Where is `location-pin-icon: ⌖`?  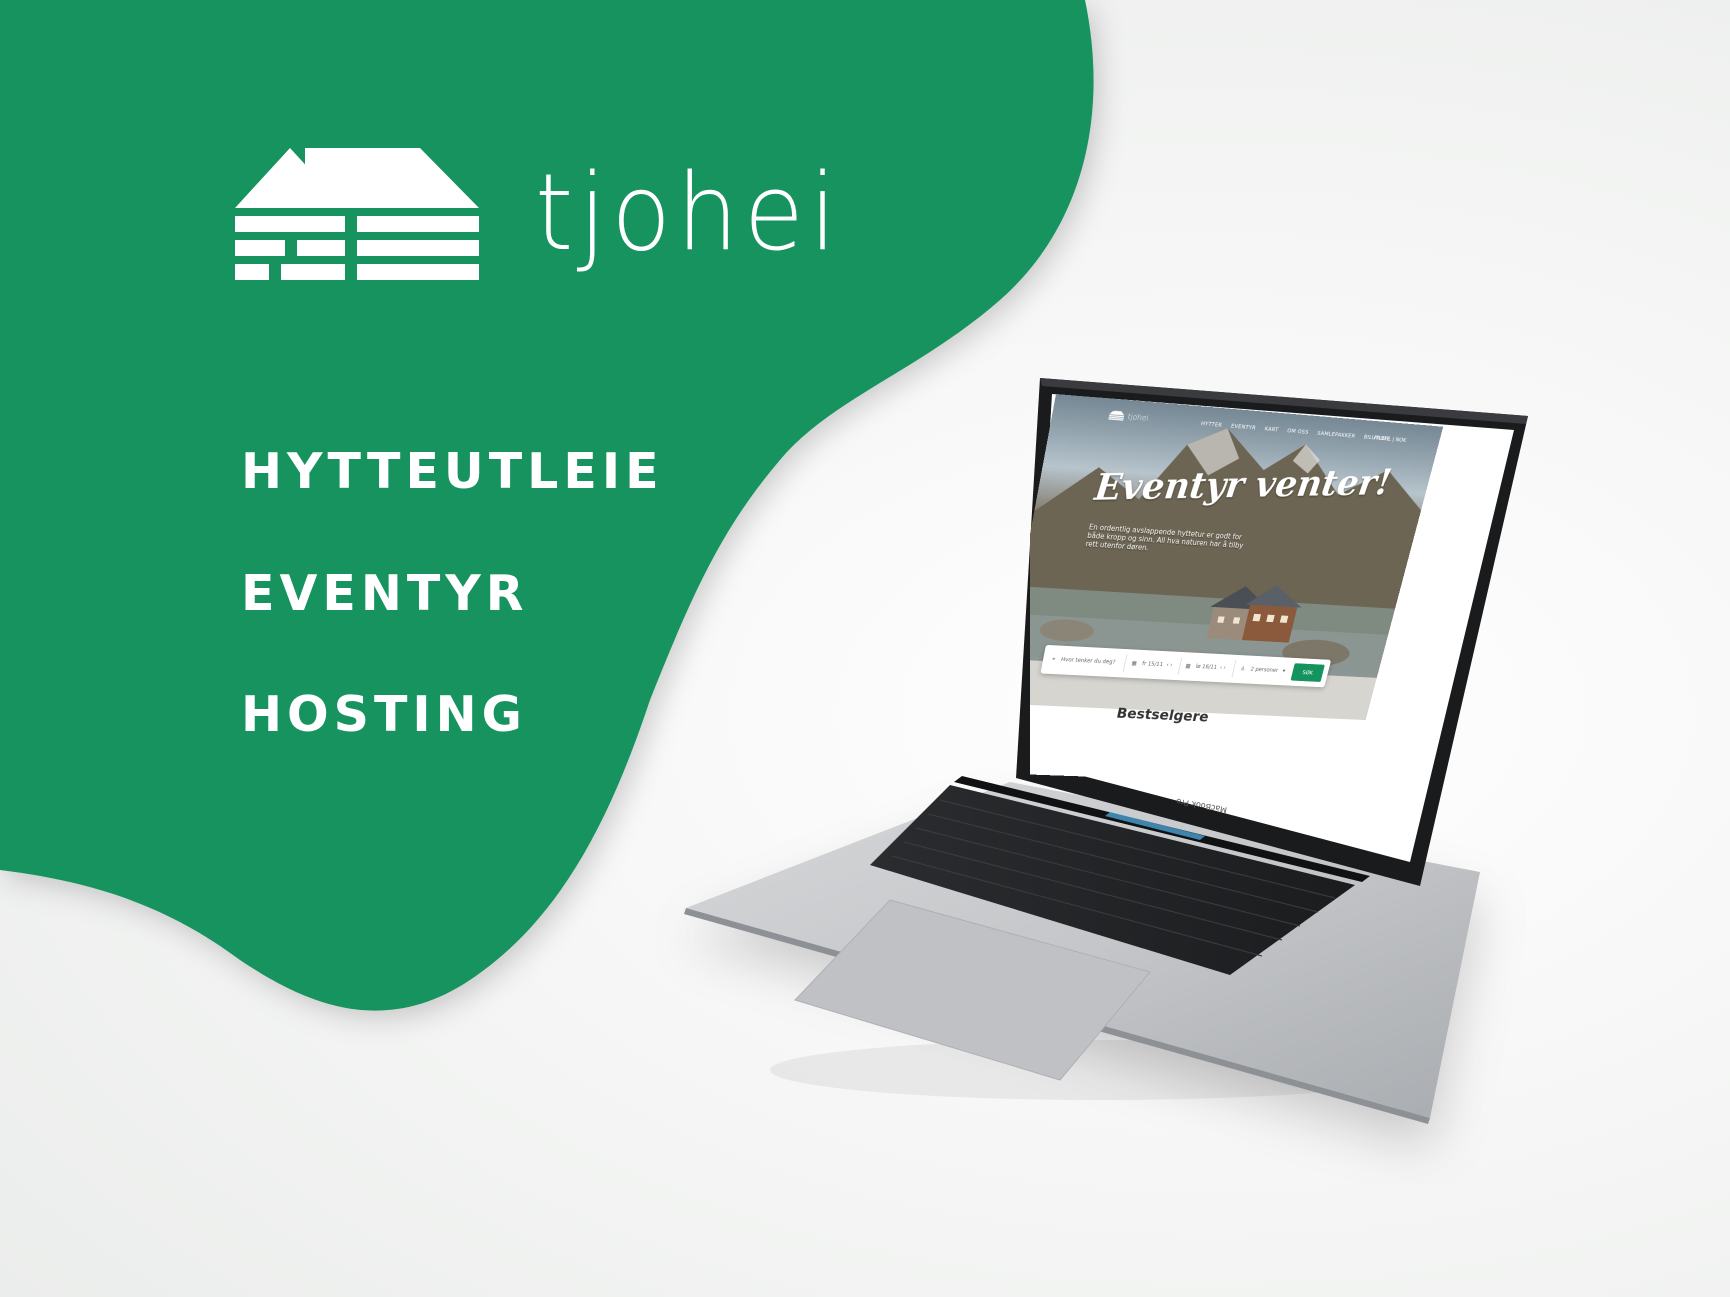
location-pin-icon: ⌖ is located at coordinates (1053, 659).